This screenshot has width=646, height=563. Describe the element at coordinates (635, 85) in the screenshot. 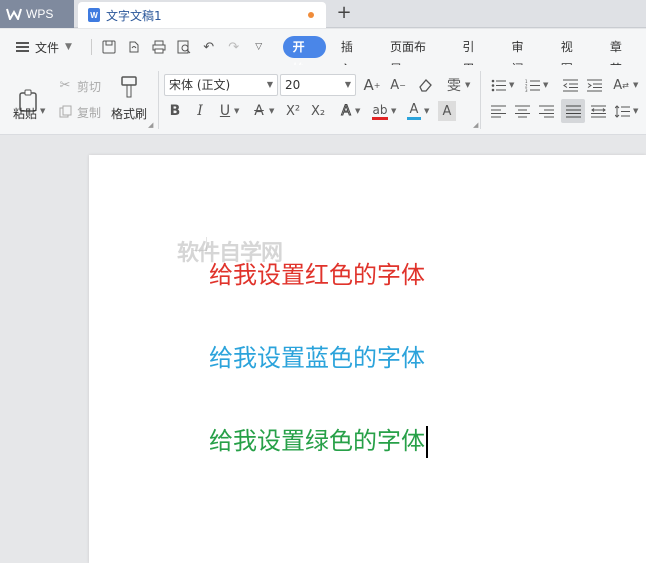

I see `text-direction-dropdown-icon: ▼` at that location.